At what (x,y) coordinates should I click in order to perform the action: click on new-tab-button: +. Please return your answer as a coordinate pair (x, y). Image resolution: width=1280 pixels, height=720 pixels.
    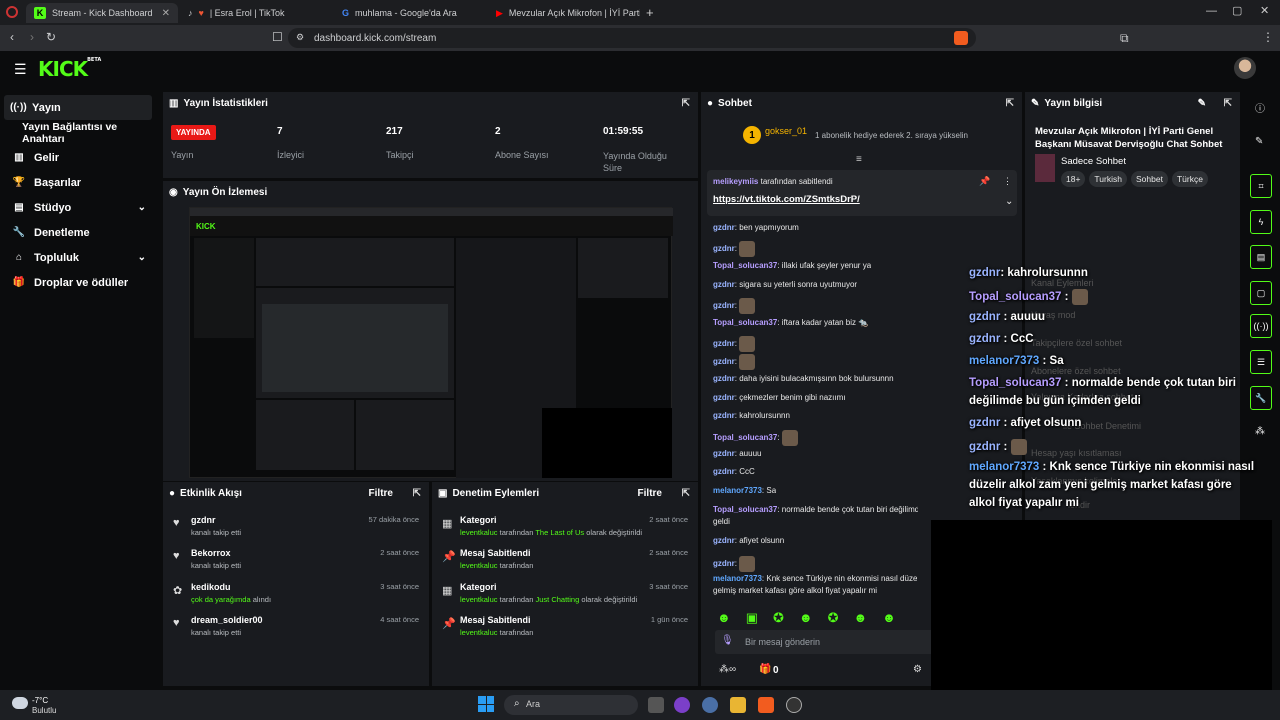
    Looking at the image, I should click on (650, 12).